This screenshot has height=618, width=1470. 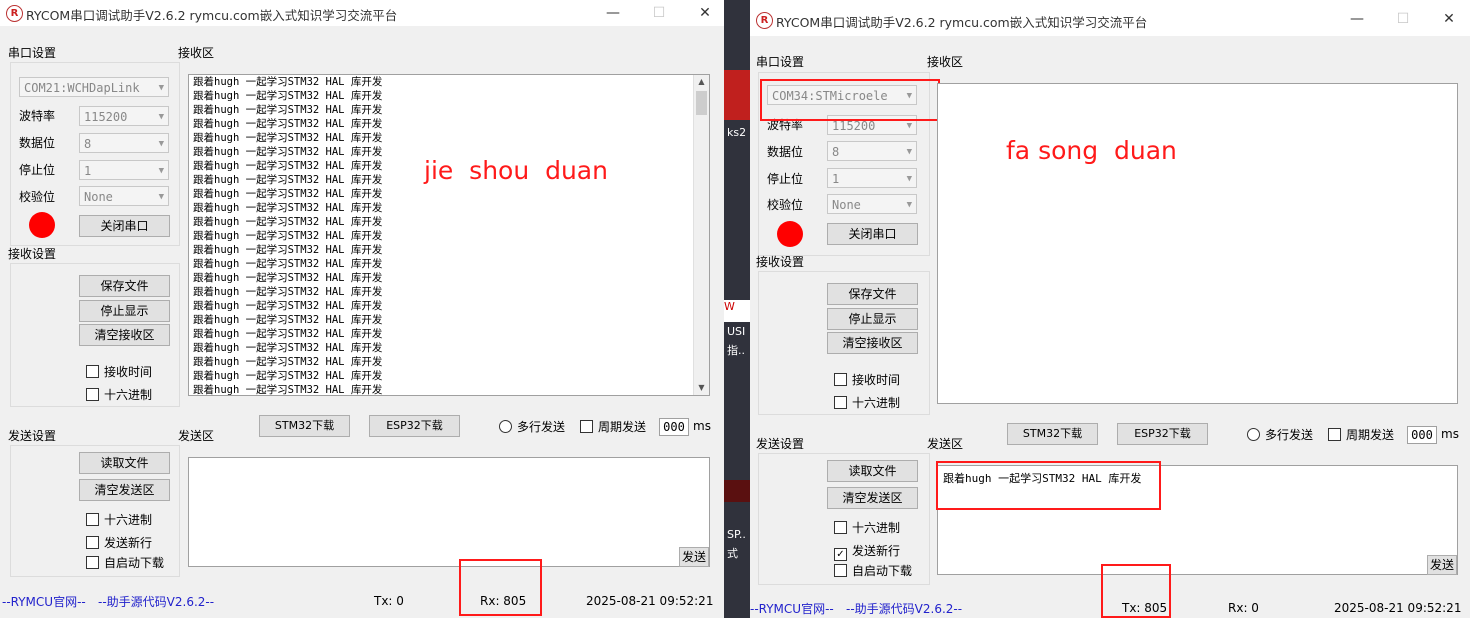 What do you see at coordinates (732, 553) in the screenshot?
I see `desktop-label: 式` at bounding box center [732, 553].